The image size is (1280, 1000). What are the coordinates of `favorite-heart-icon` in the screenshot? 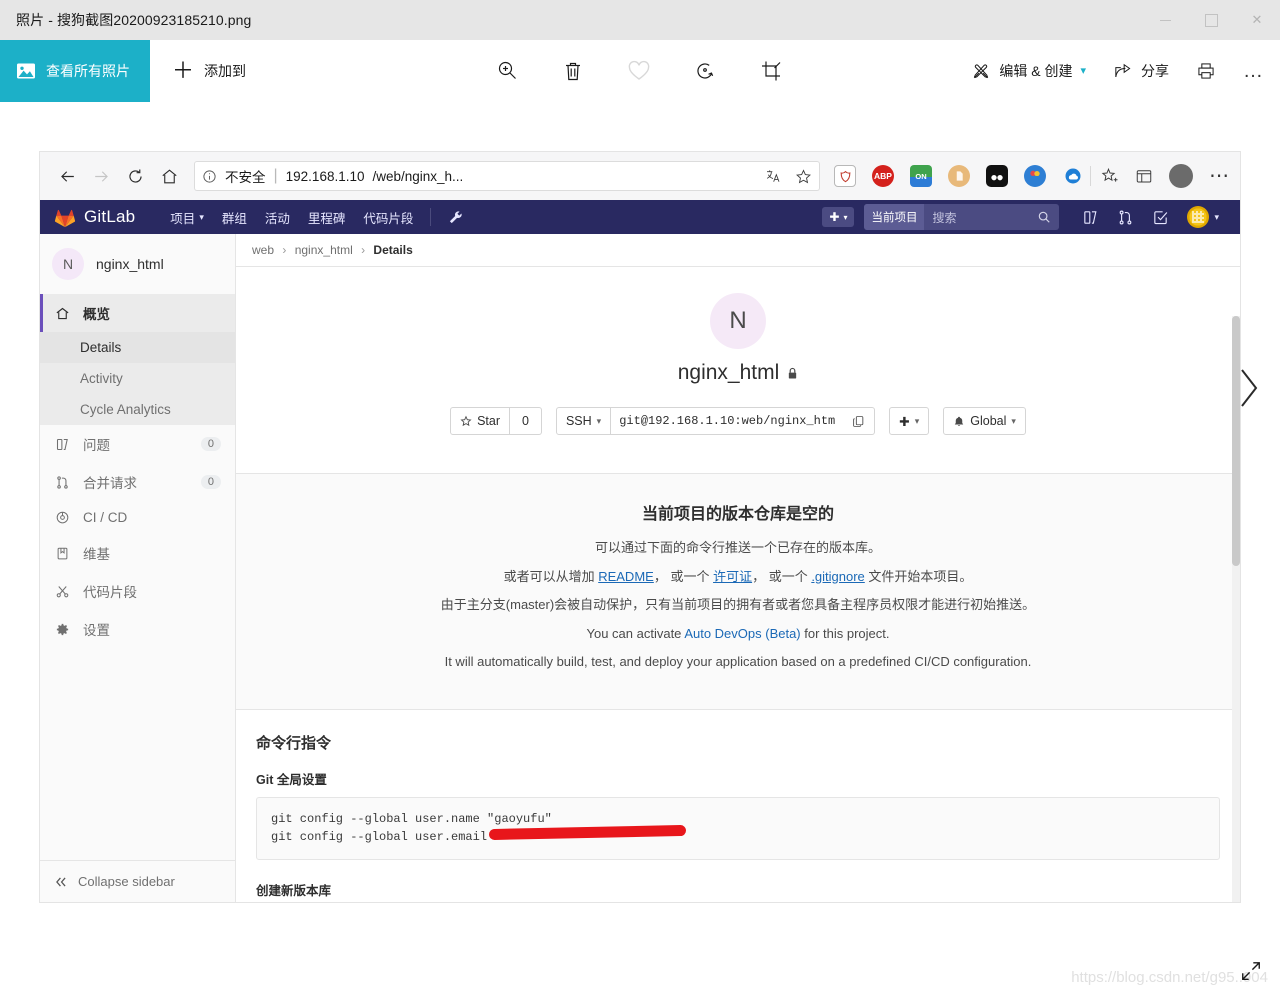 It's located at (639, 71).